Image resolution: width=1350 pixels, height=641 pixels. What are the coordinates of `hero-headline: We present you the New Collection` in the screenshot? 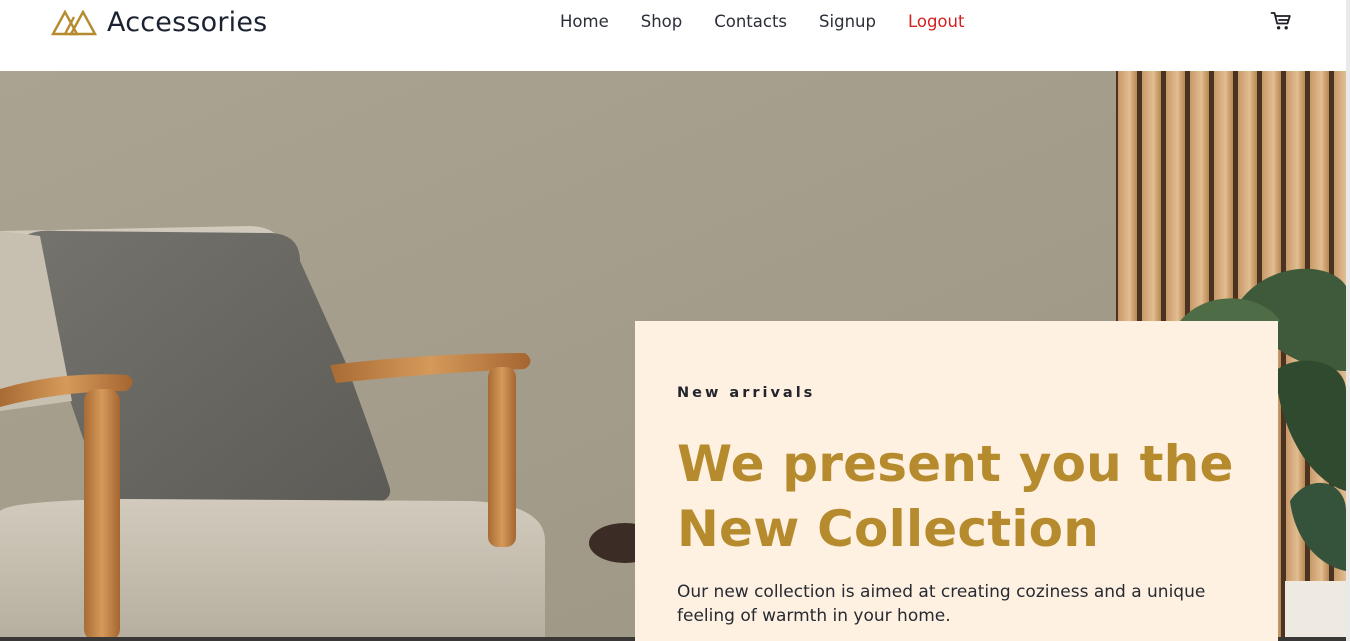 It's located at (956, 497).